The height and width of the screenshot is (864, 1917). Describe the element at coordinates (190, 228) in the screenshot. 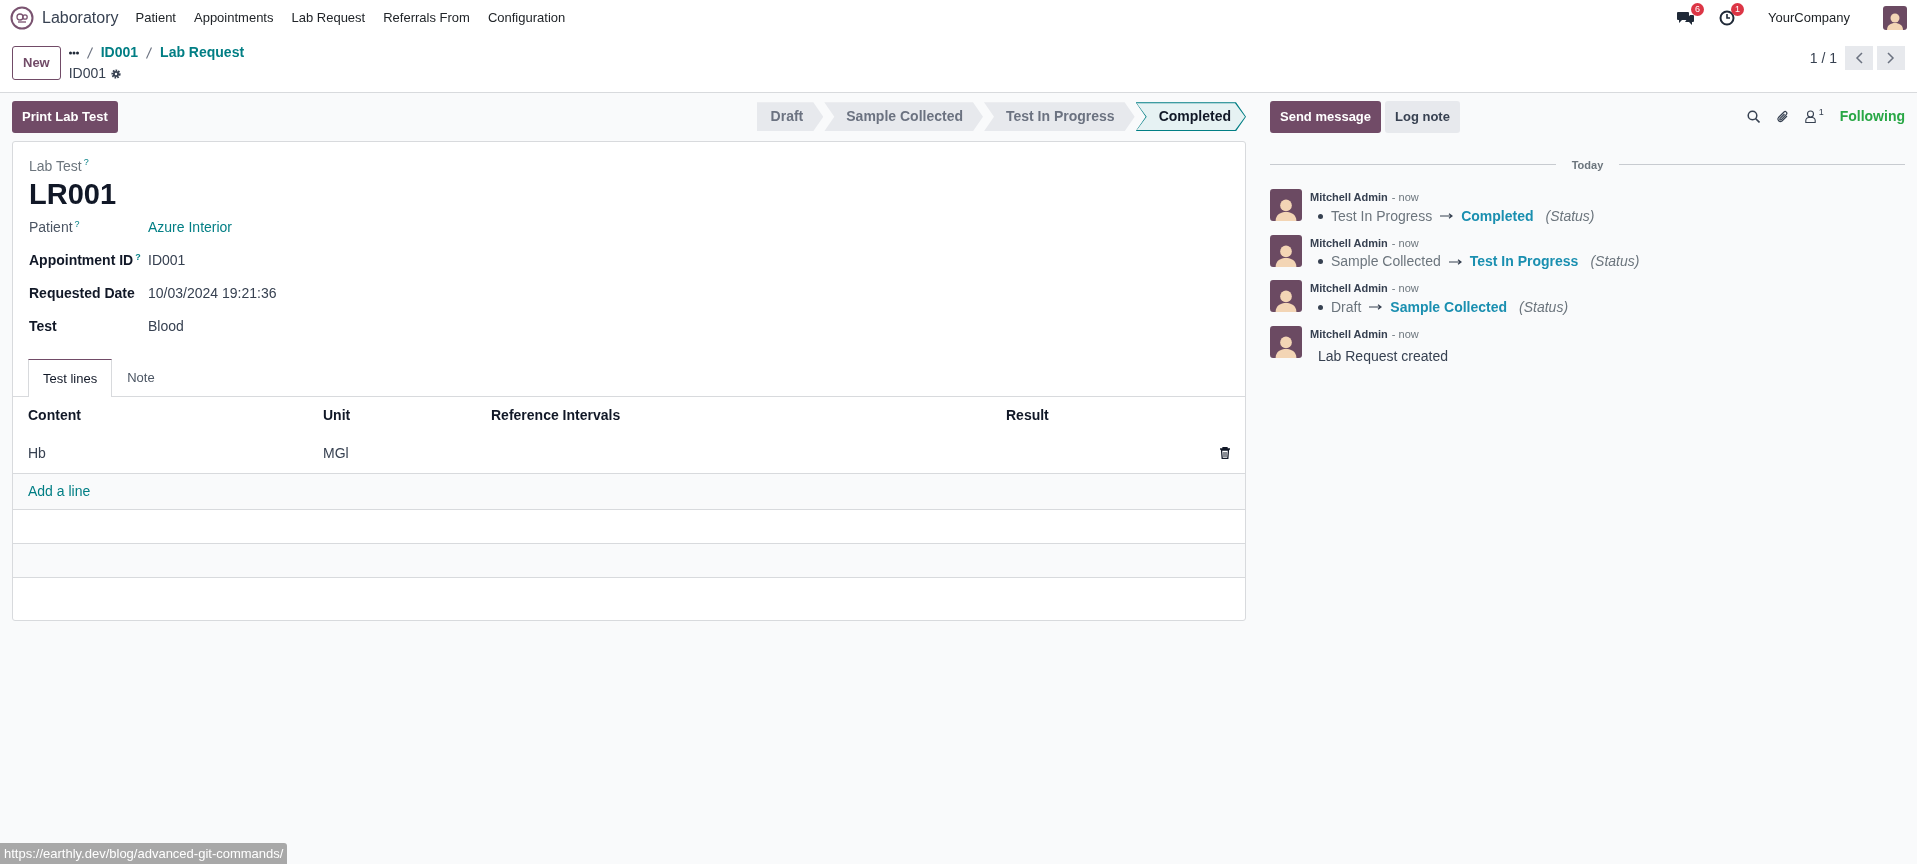

I see `field-link: Azure Interior` at that location.